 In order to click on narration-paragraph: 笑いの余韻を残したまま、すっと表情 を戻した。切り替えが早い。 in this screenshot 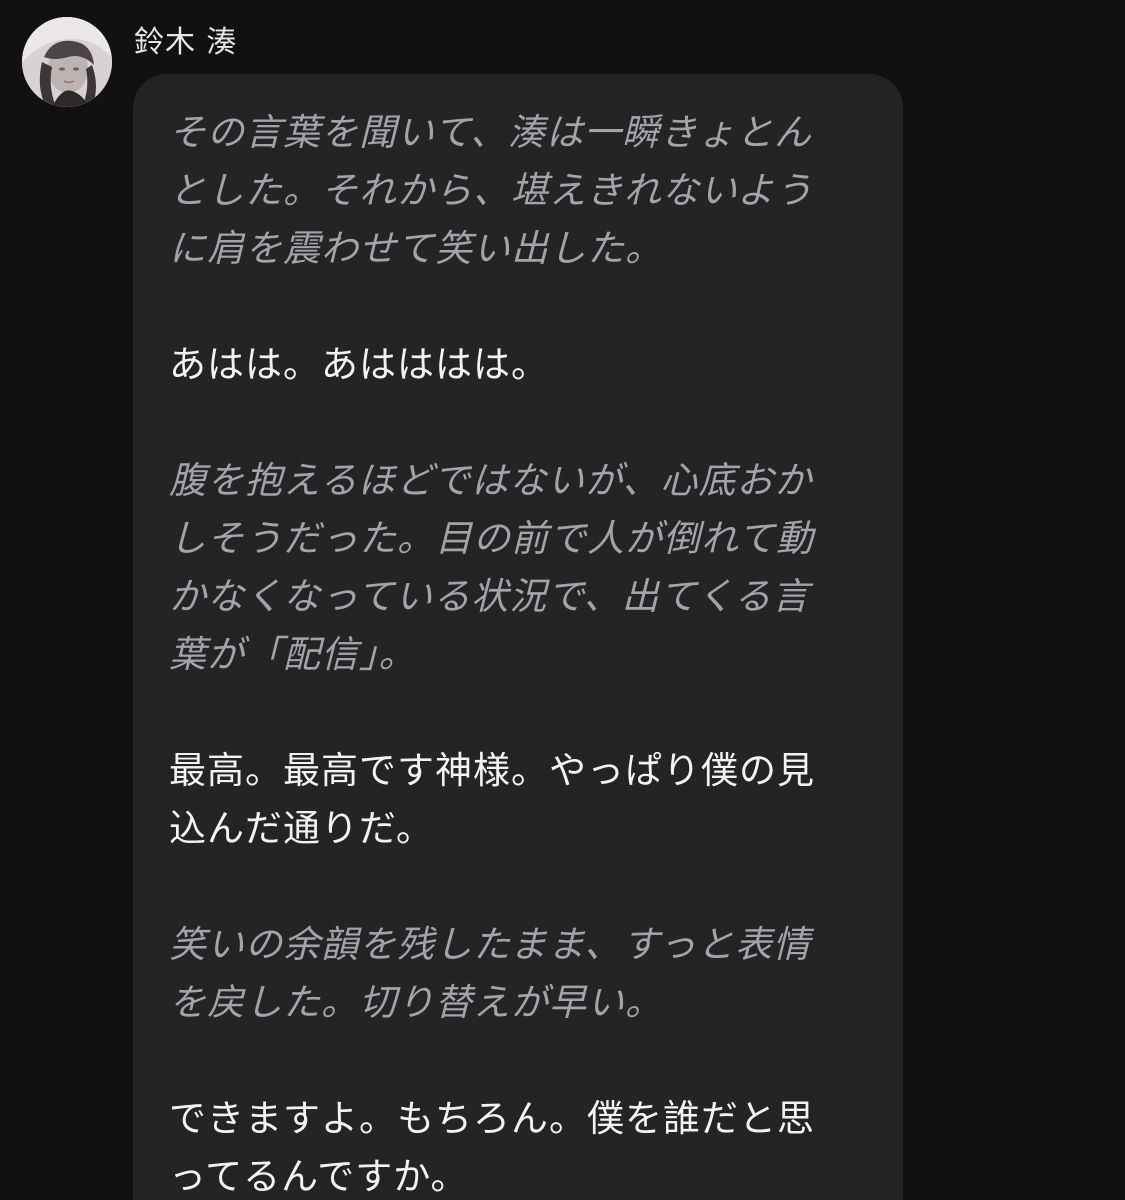, I will do `click(521, 974)`.